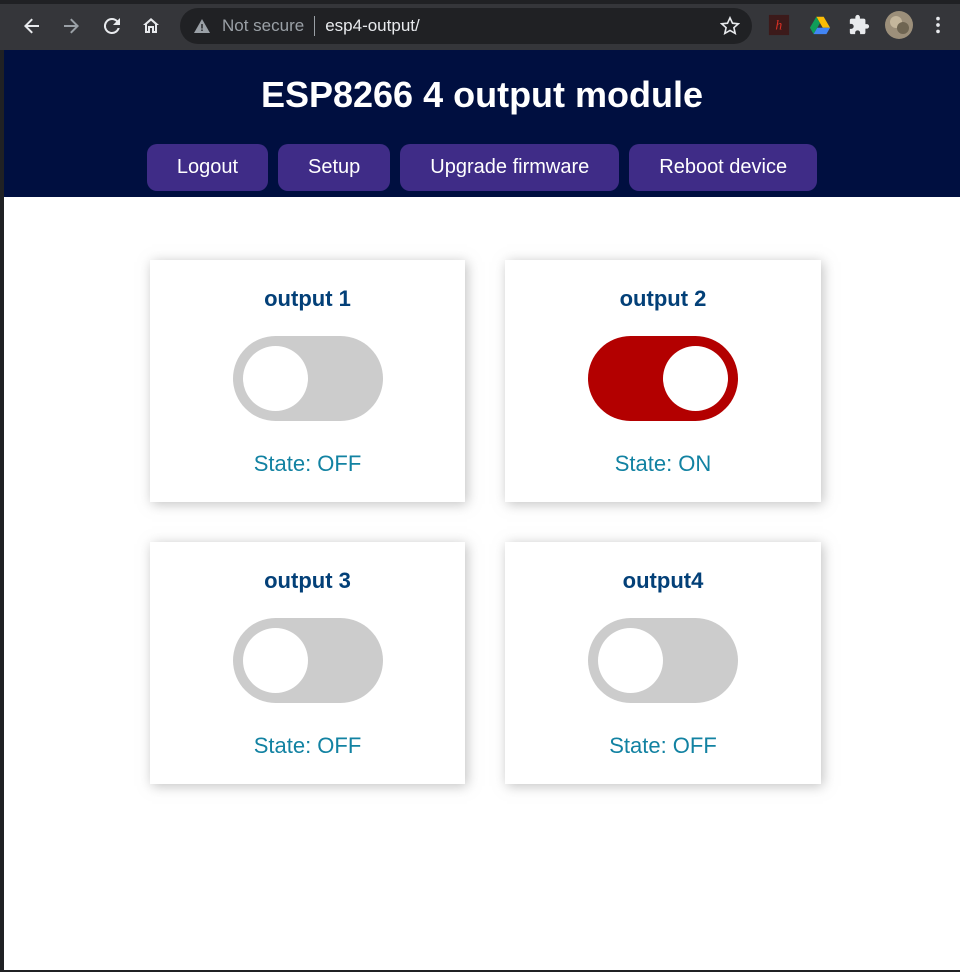  Describe the element at coordinates (899, 25) in the screenshot. I see `avatar` at that location.